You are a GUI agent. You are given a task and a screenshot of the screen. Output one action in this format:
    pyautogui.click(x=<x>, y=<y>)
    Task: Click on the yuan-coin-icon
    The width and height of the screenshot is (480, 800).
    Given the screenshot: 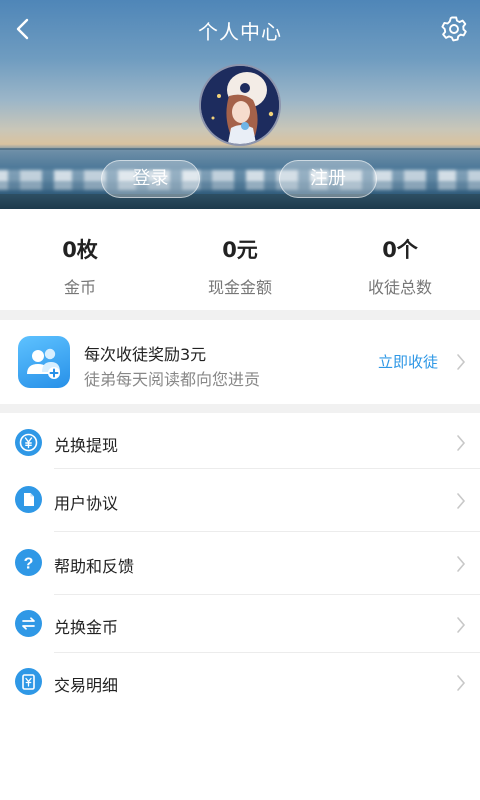 What is the action you would take?
    pyautogui.click(x=28, y=442)
    